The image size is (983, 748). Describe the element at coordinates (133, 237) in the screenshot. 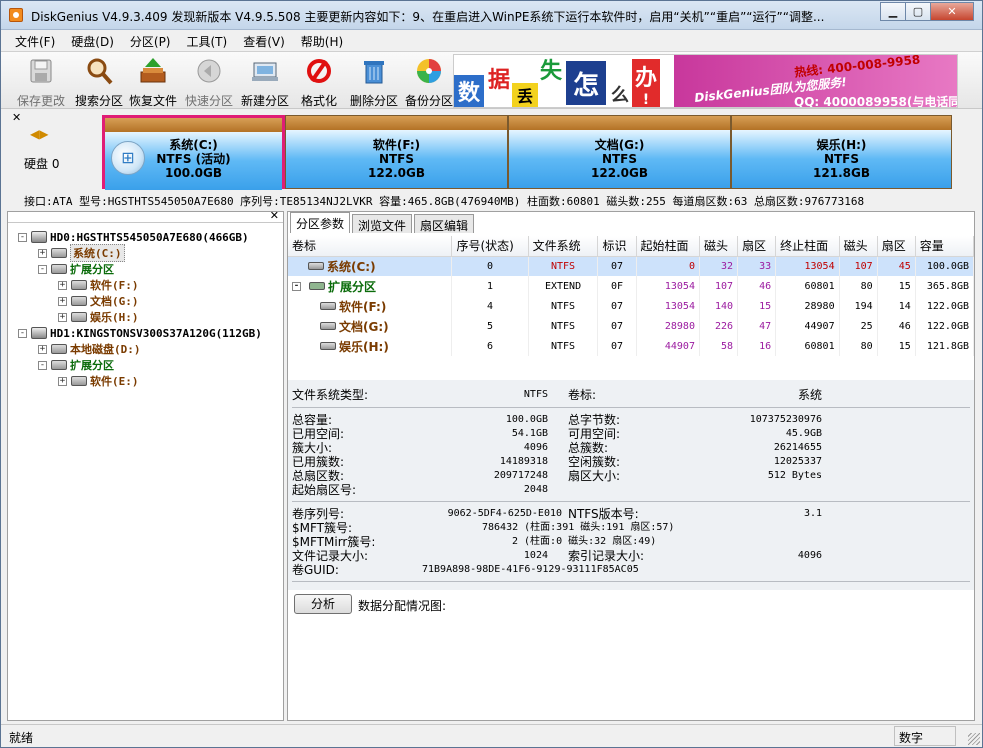

I see `tree-disk-node: - HD0:HGSTHTS545050A7E680(466GB)` at that location.